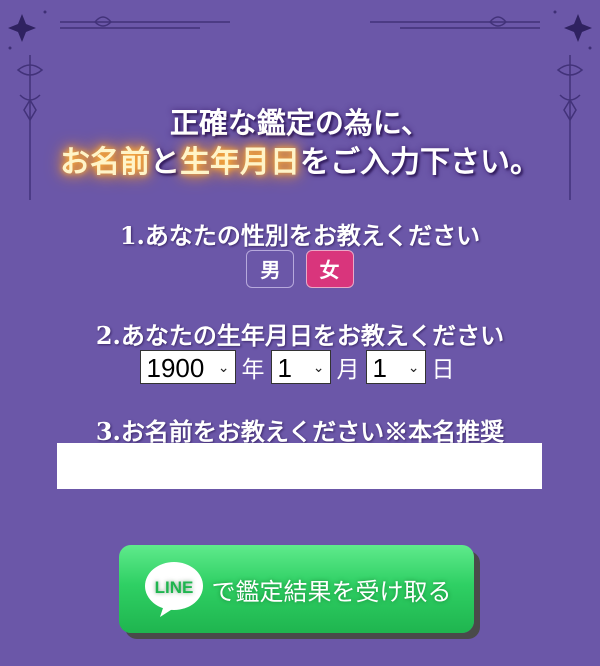 This screenshot has width=600, height=666. What do you see at coordinates (105, 162) in the screenshot?
I see `headline-name-highlight: お名前` at bounding box center [105, 162].